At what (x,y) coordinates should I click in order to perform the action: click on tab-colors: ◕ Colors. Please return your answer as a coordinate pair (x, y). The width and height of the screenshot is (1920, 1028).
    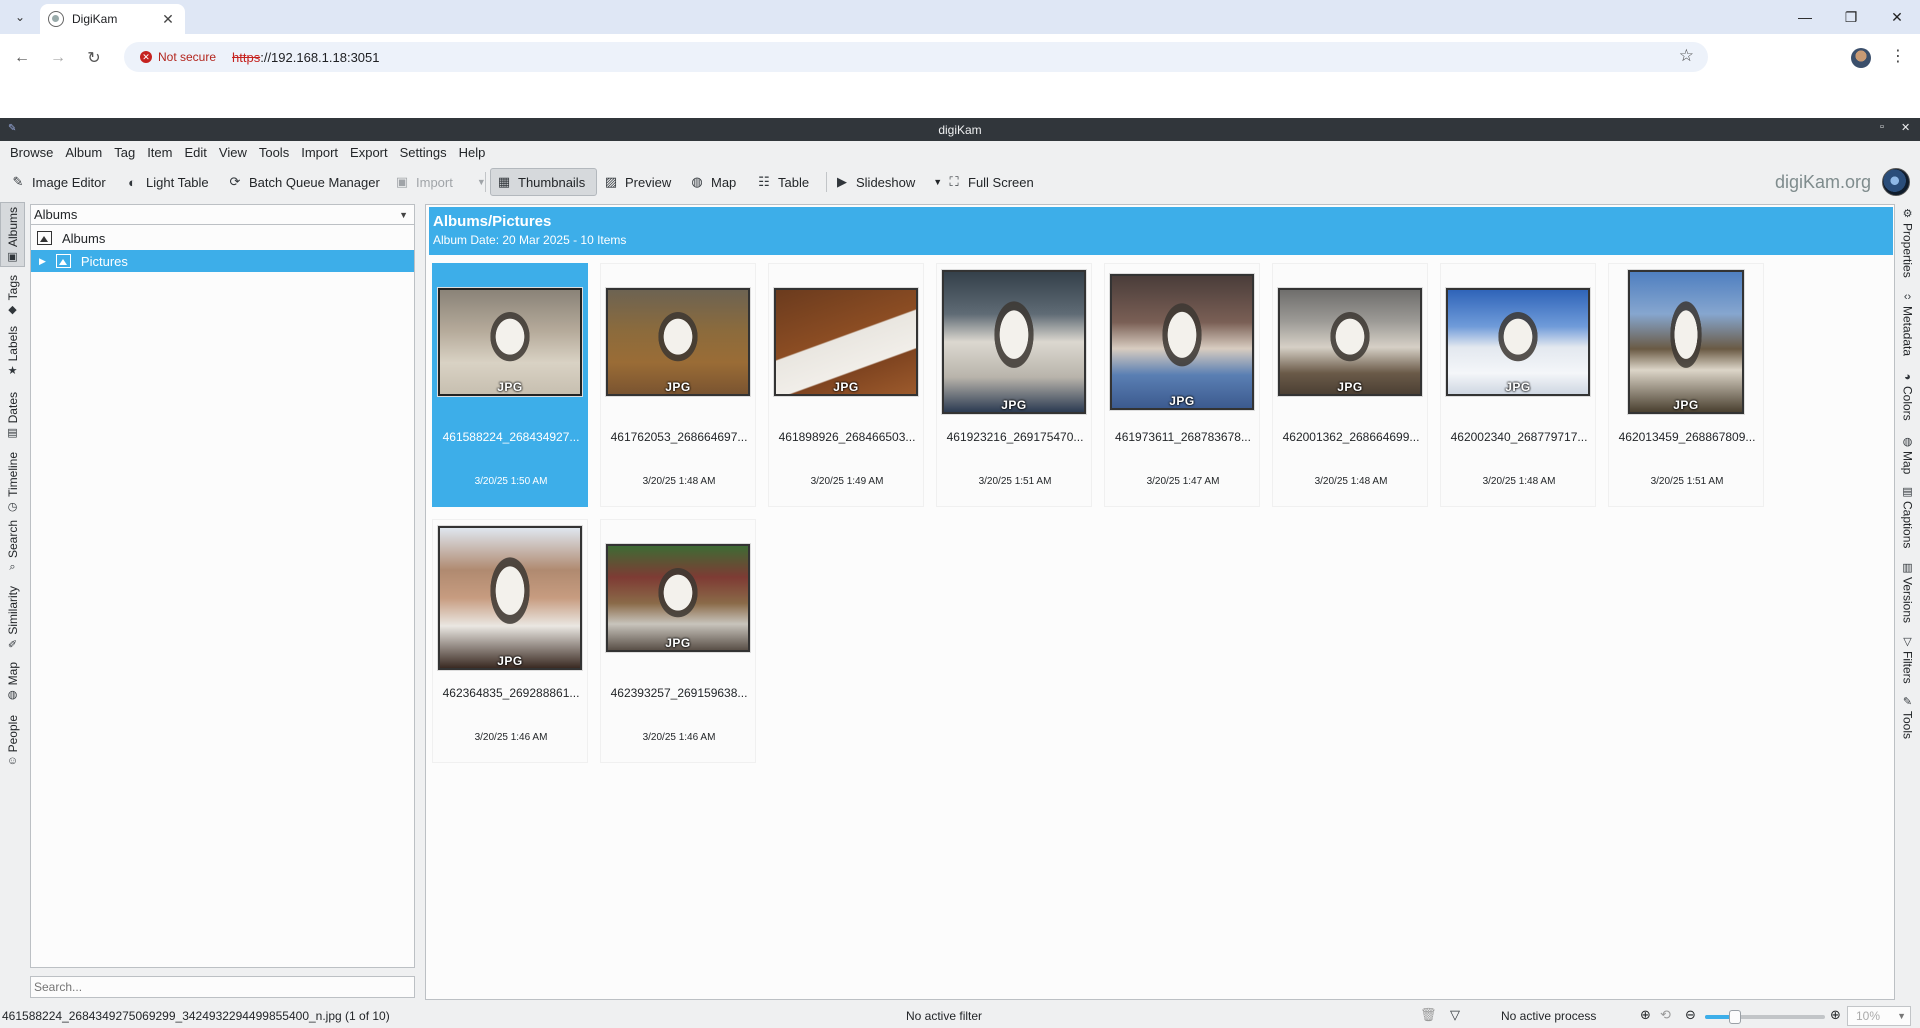
    Looking at the image, I should click on (1907, 399).